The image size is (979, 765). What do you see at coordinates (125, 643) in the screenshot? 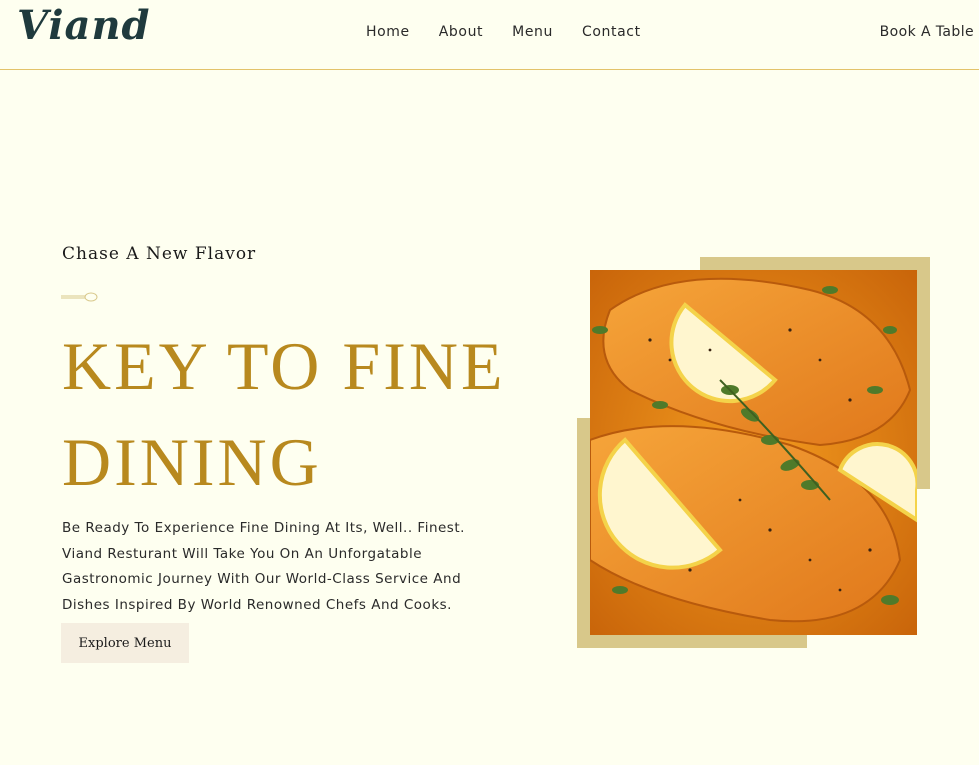
I see `explore-menu-button: Explore Menu` at bounding box center [125, 643].